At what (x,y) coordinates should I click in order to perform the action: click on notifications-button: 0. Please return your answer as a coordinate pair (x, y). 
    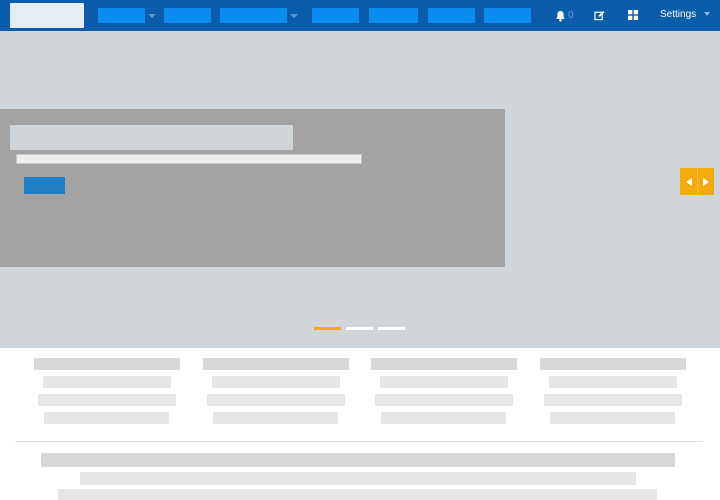
    Looking at the image, I should click on (564, 16).